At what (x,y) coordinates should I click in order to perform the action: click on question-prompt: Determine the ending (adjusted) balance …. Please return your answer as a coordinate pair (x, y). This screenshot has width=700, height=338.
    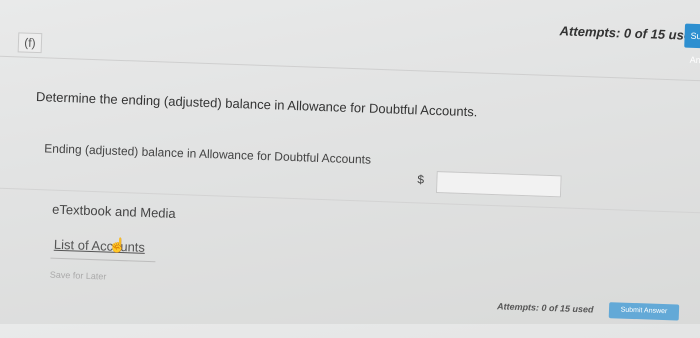
    Looking at the image, I should click on (256, 104).